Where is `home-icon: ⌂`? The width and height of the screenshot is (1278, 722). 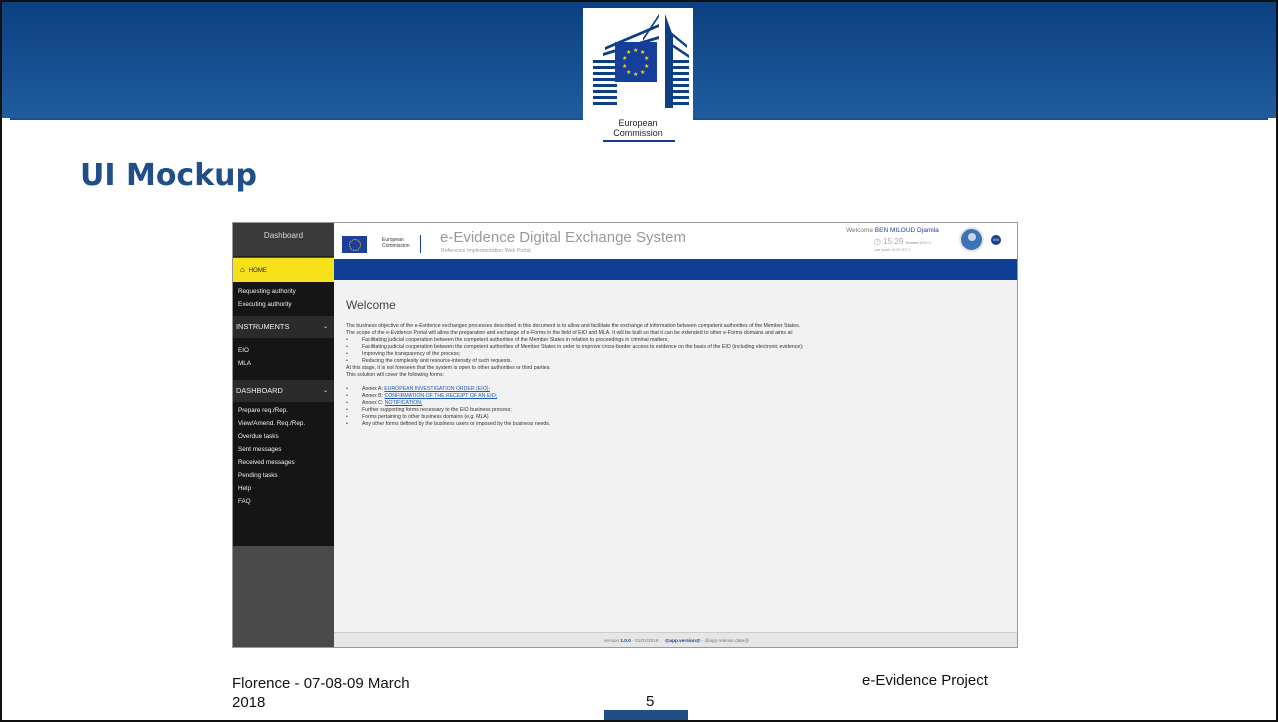
home-icon: ⌂ is located at coordinates (242, 269).